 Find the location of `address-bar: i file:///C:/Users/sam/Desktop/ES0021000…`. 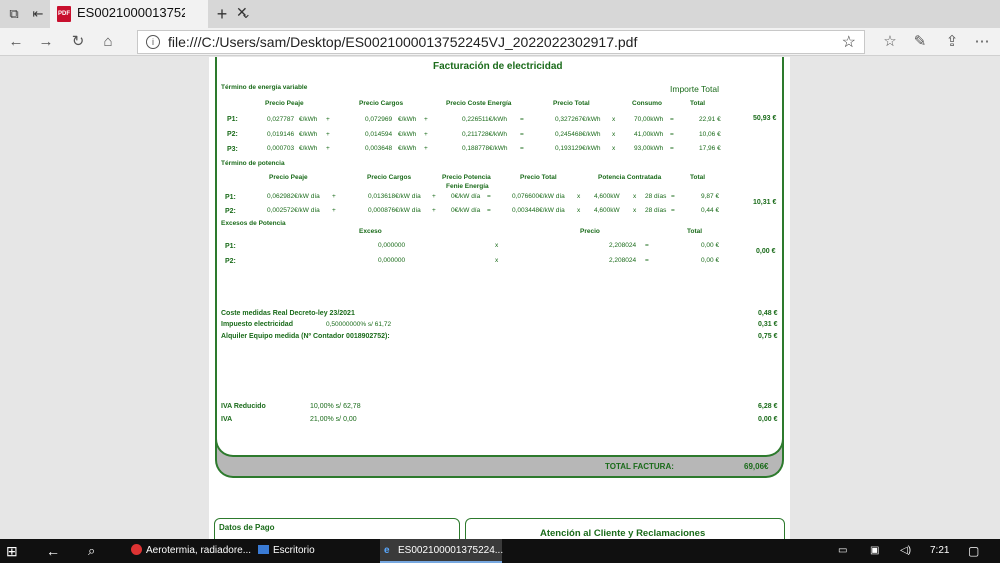

address-bar: i file:///C:/Users/sam/Desktop/ES0021000… is located at coordinates (501, 42).